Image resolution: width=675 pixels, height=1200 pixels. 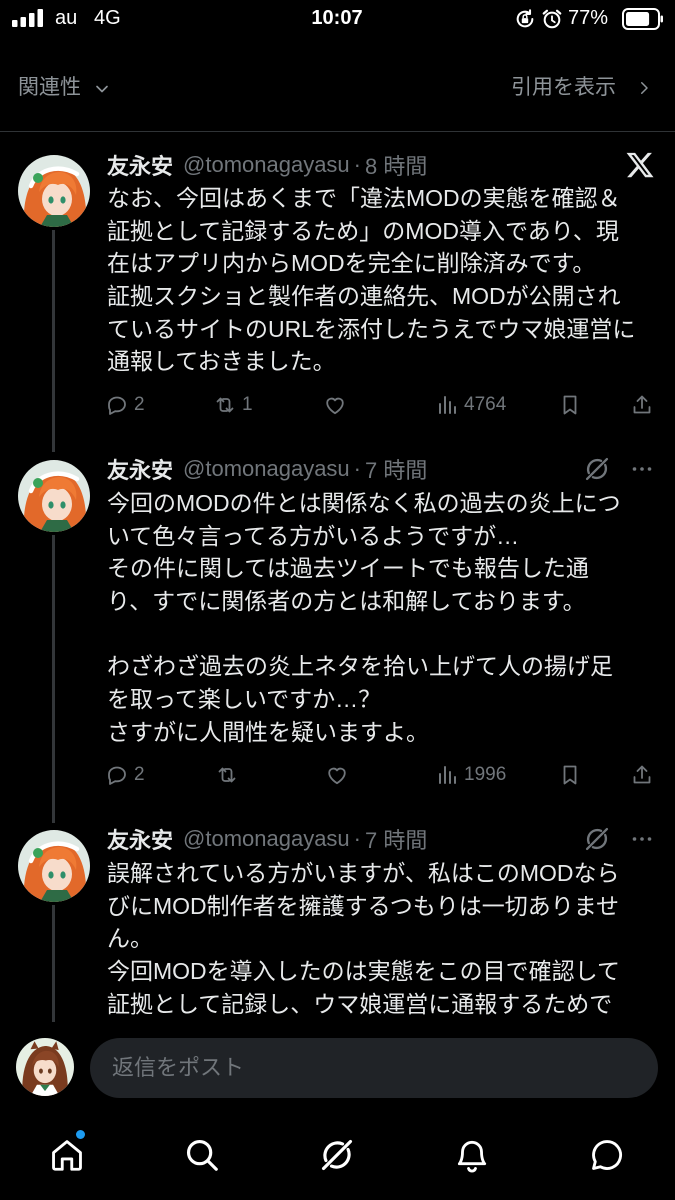 What do you see at coordinates (107, 18) in the screenshot?
I see `network-label: 4G` at bounding box center [107, 18].